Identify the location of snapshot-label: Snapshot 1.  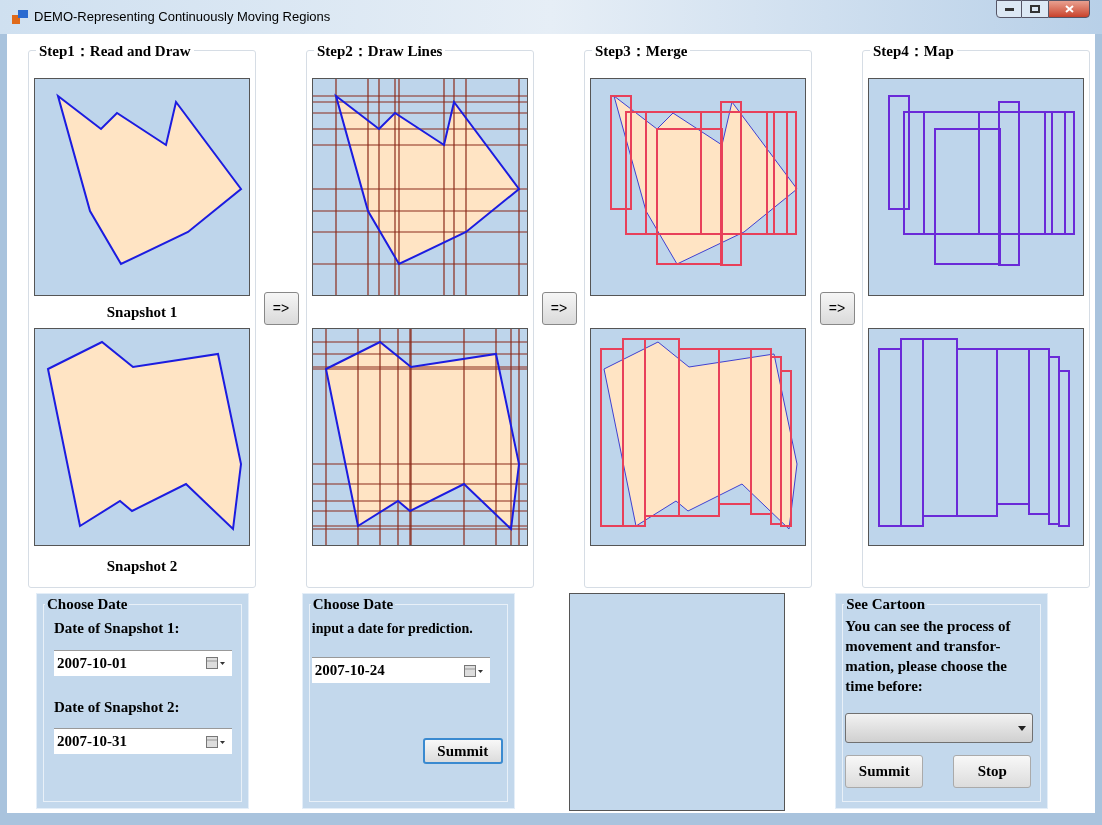
(142, 312).